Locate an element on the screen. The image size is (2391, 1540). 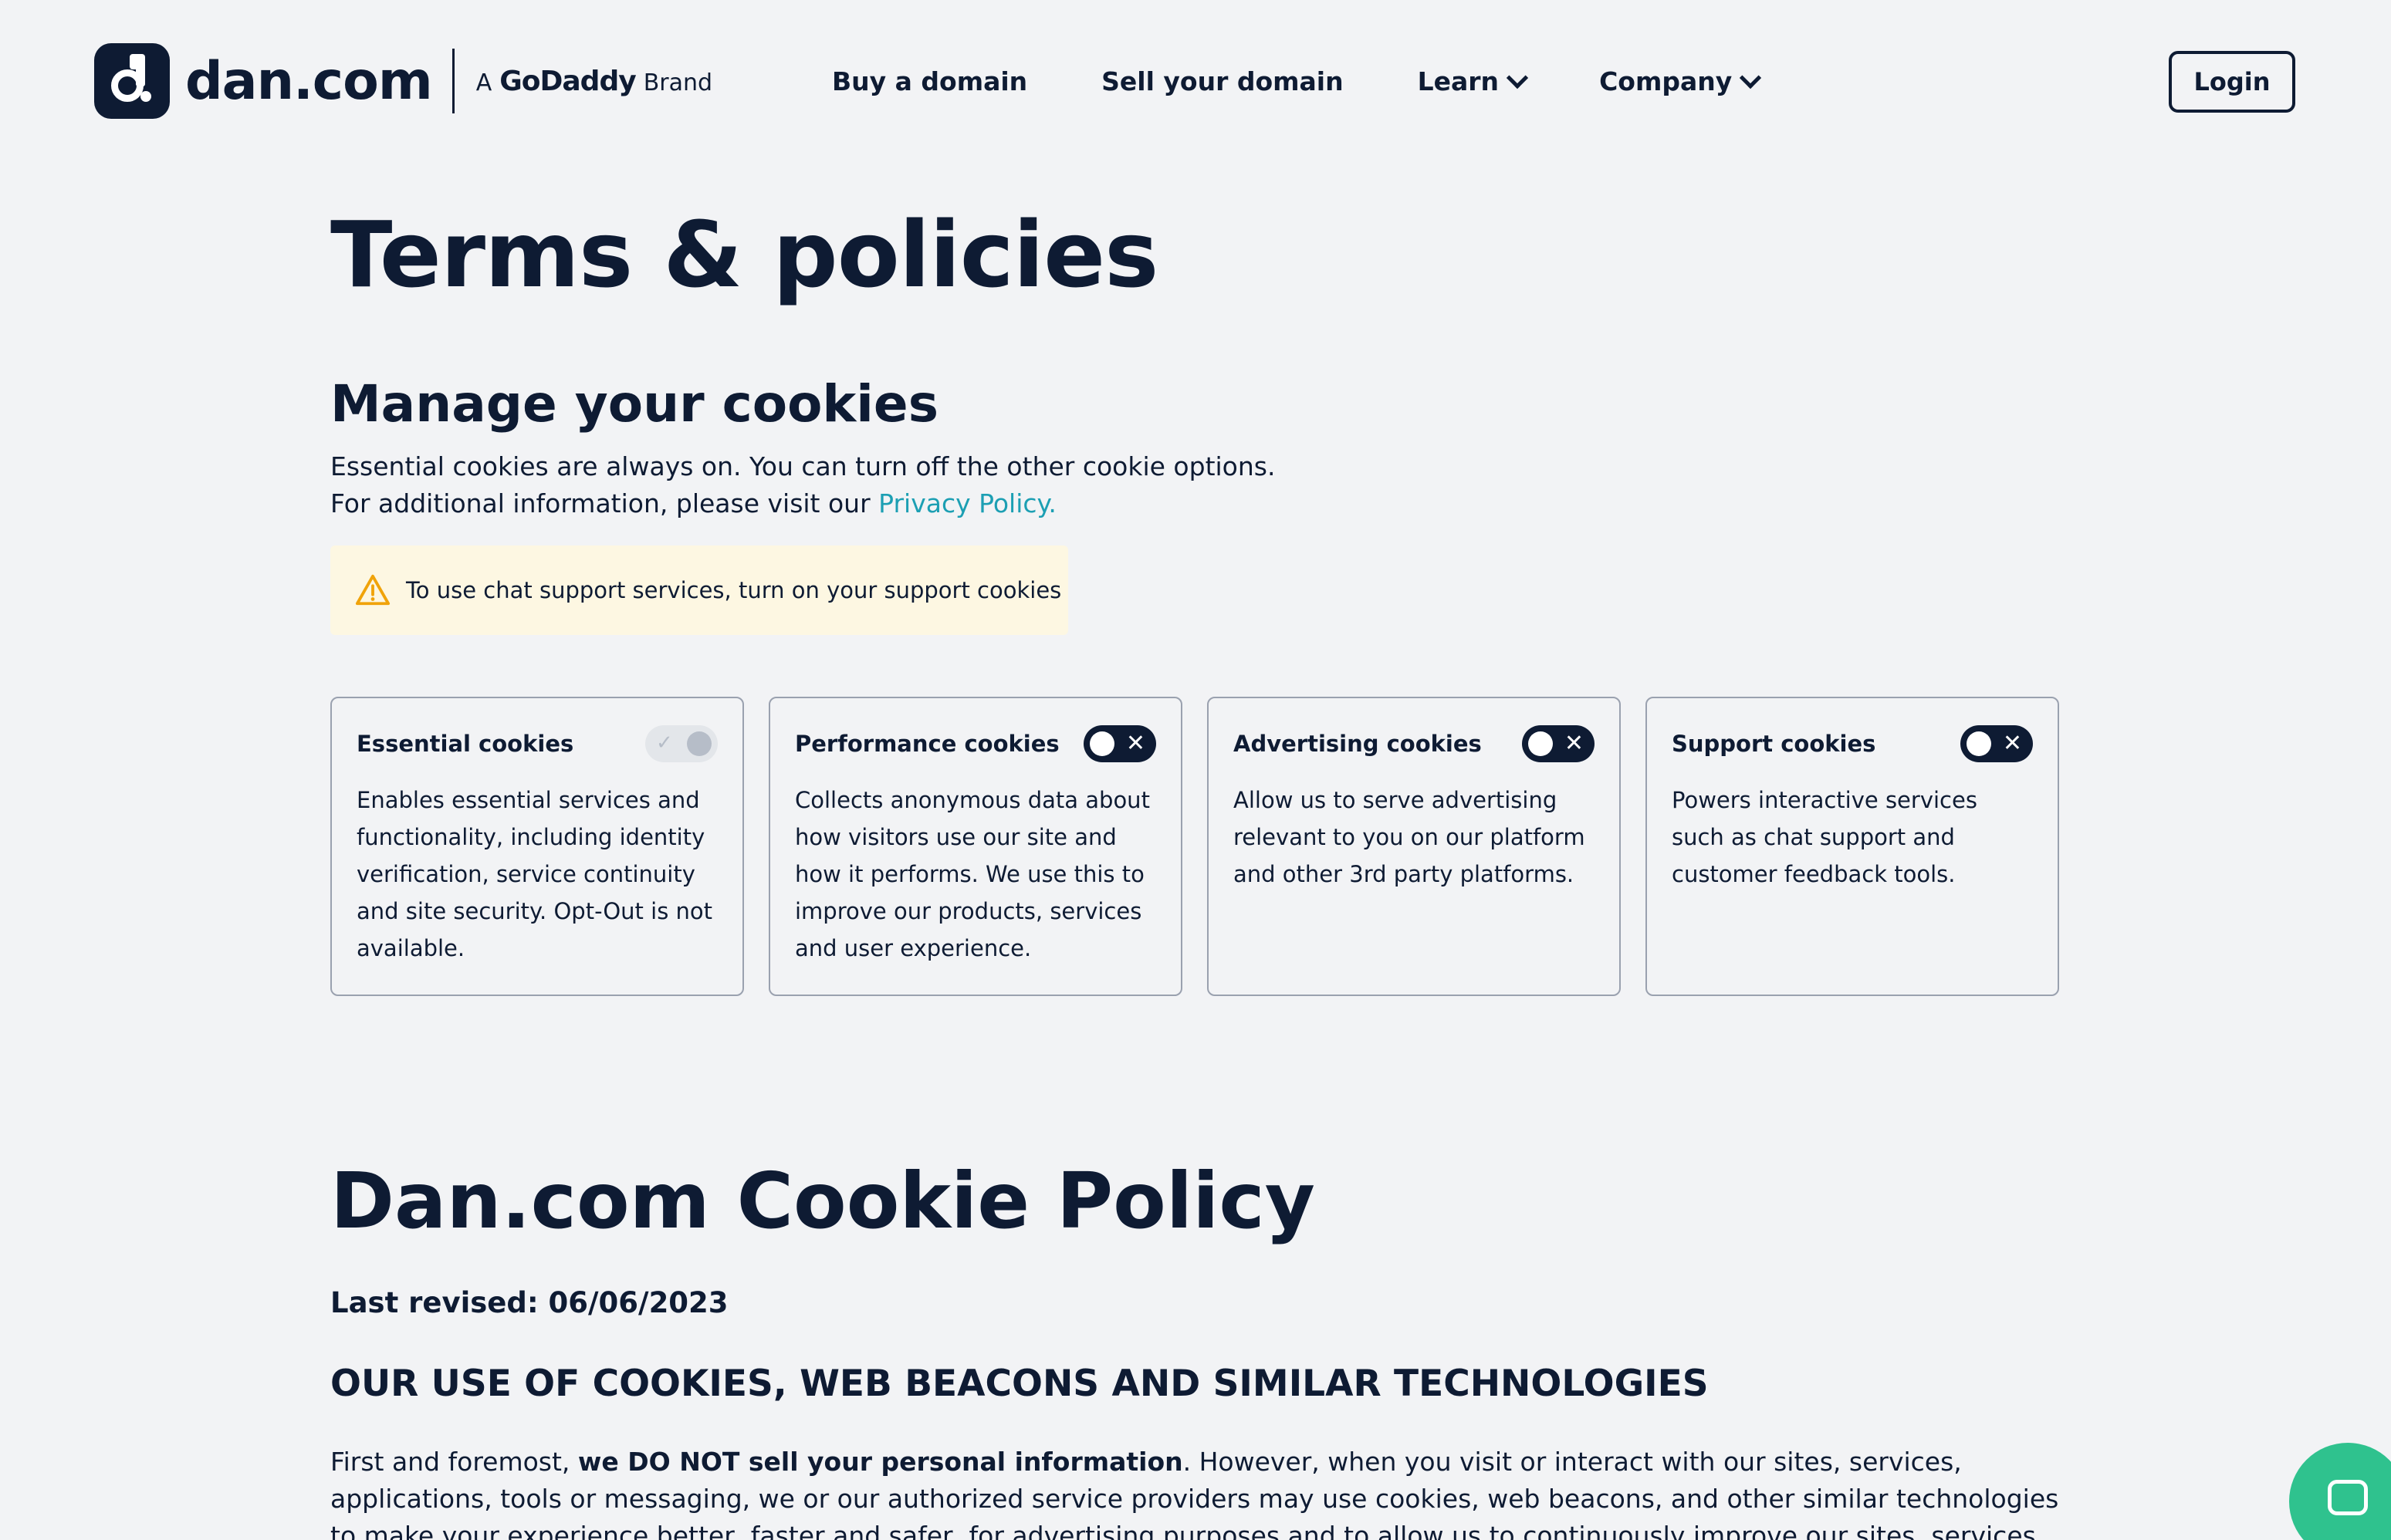
site-logo: dan.com A GoDaddy Brand is located at coordinates (403, 81).